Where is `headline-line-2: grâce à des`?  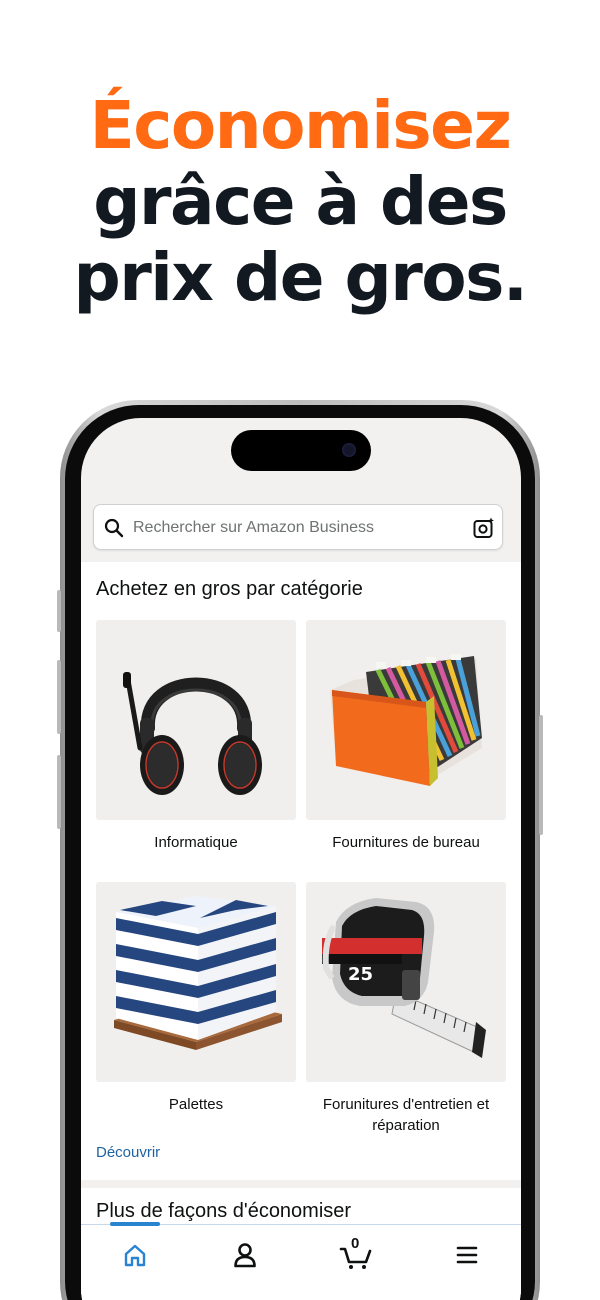
headline-line-2: grâce à des is located at coordinates (300, 201).